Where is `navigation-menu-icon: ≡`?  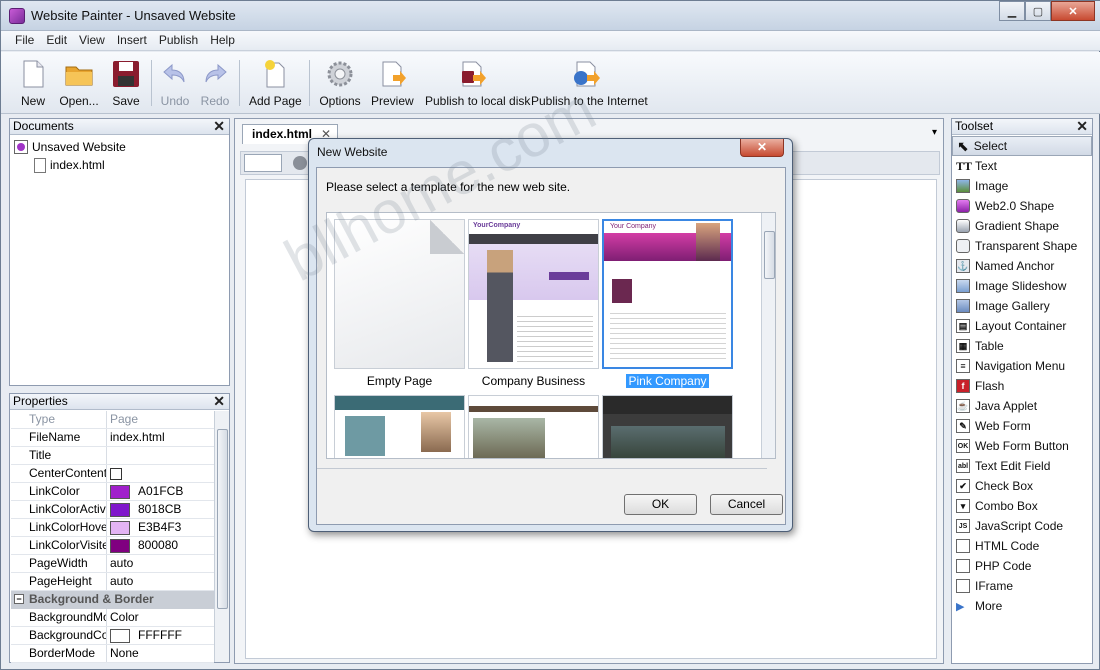 navigation-menu-icon: ≡ is located at coordinates (963, 366).